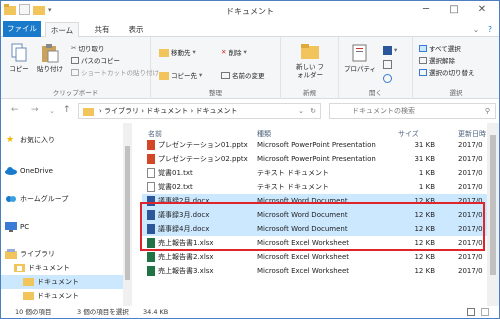  I want to click on nav-documents-sub2: ドキュメント, so click(65, 296).